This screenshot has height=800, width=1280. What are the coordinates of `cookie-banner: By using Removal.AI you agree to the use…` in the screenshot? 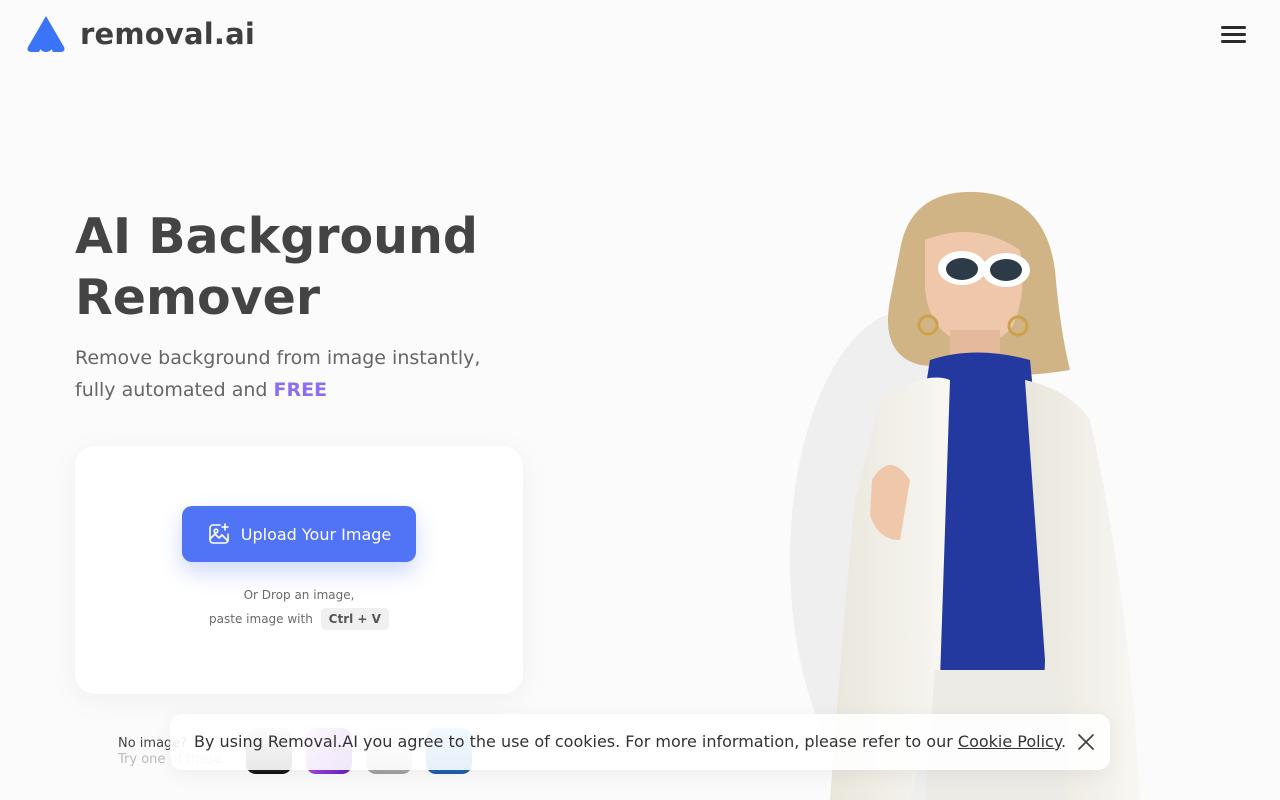 It's located at (640, 742).